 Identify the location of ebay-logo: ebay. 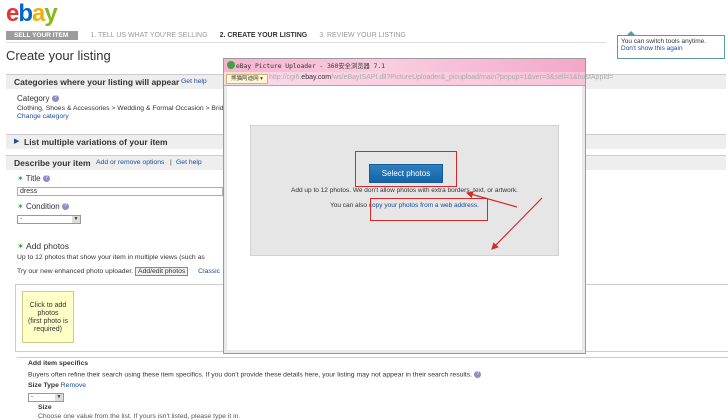
(32, 13).